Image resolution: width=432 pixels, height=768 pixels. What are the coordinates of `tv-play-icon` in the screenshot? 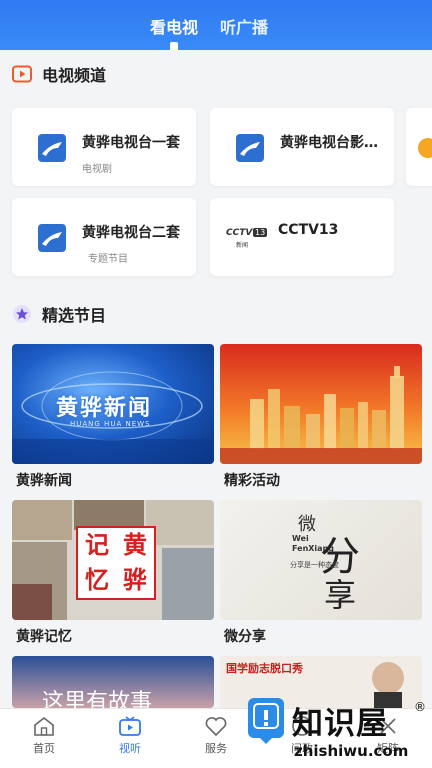 It's located at (130, 726).